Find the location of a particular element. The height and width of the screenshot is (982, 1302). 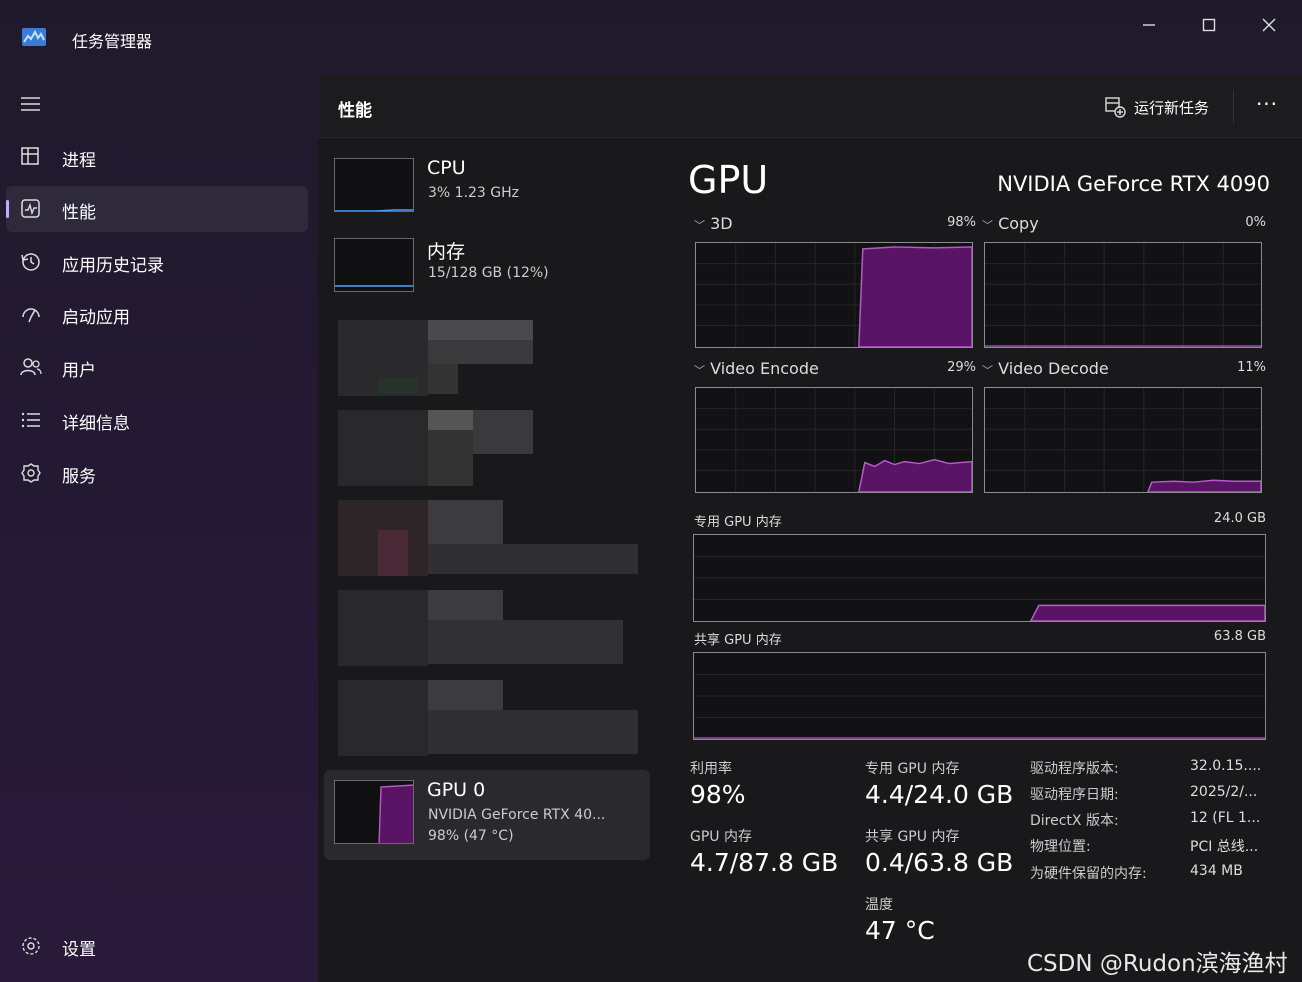

sidebar-item-startup-apps: 启动应用 is located at coordinates (157, 314).